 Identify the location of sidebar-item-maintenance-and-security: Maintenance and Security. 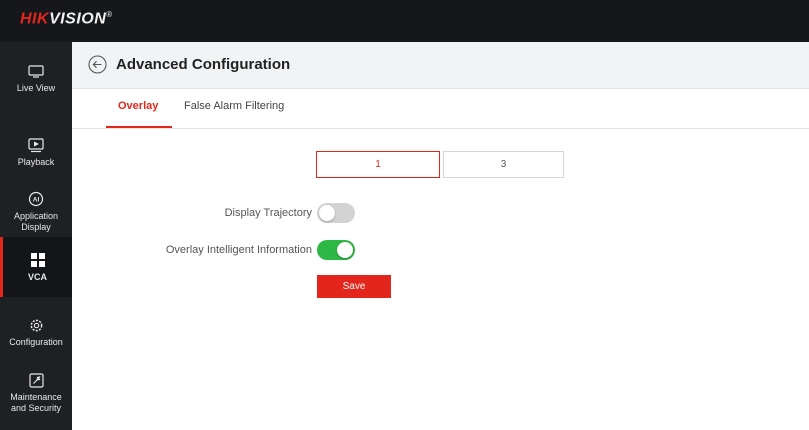
(36, 392).